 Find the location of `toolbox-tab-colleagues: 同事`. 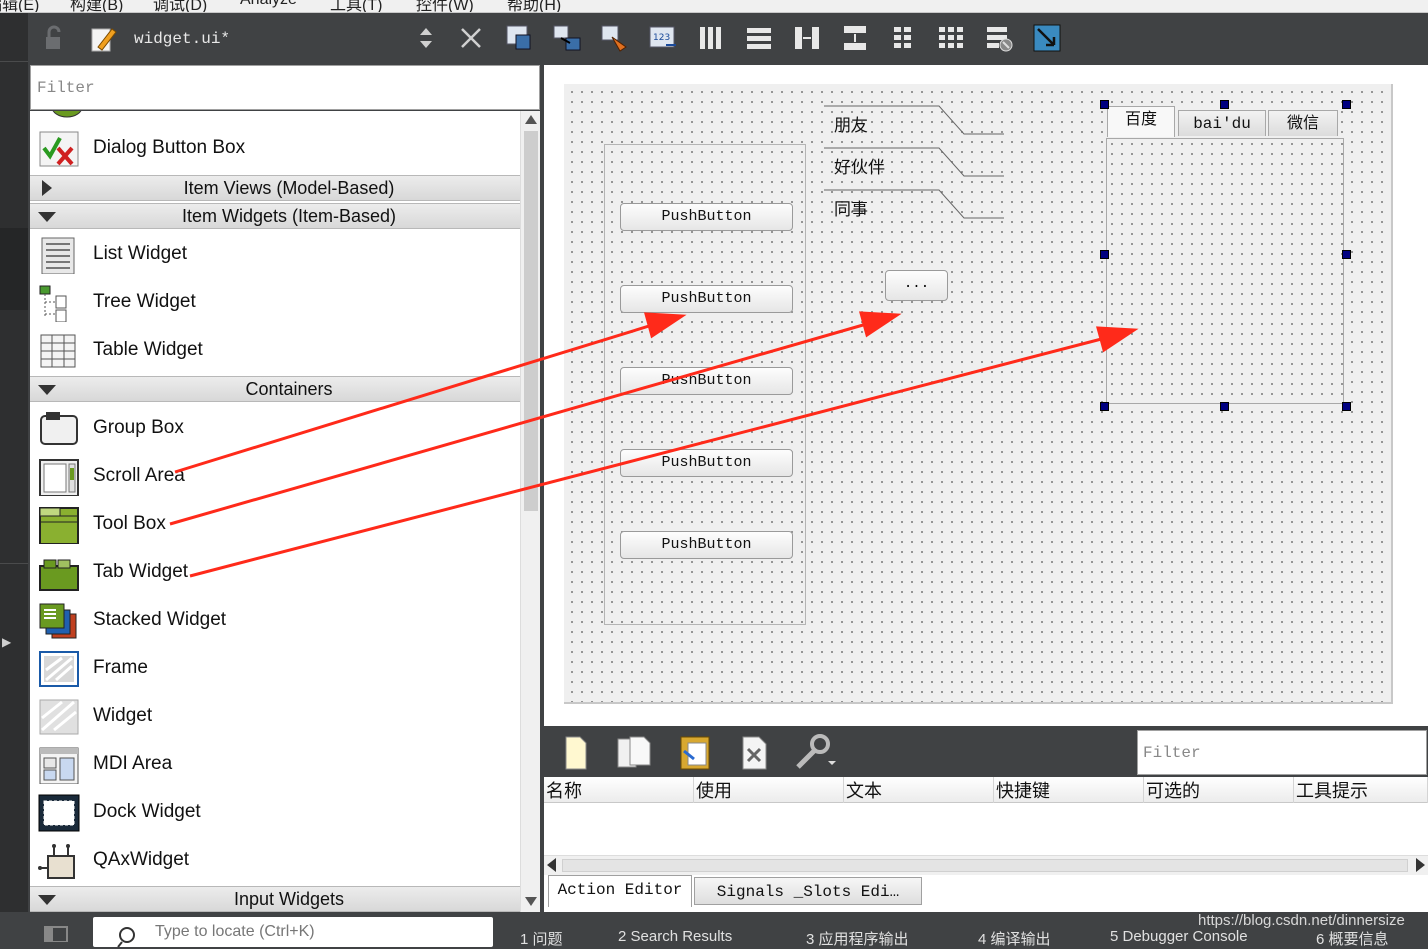

toolbox-tab-colleagues: 同事 is located at coordinates (915, 209).